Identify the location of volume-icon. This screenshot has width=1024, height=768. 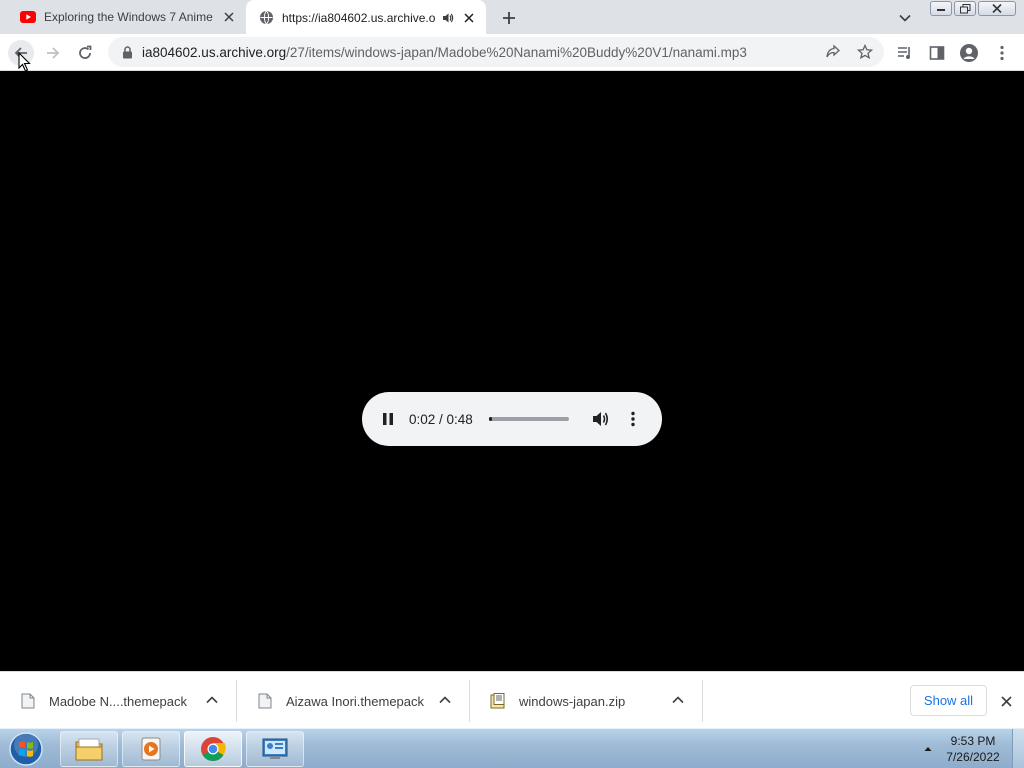
(601, 419).